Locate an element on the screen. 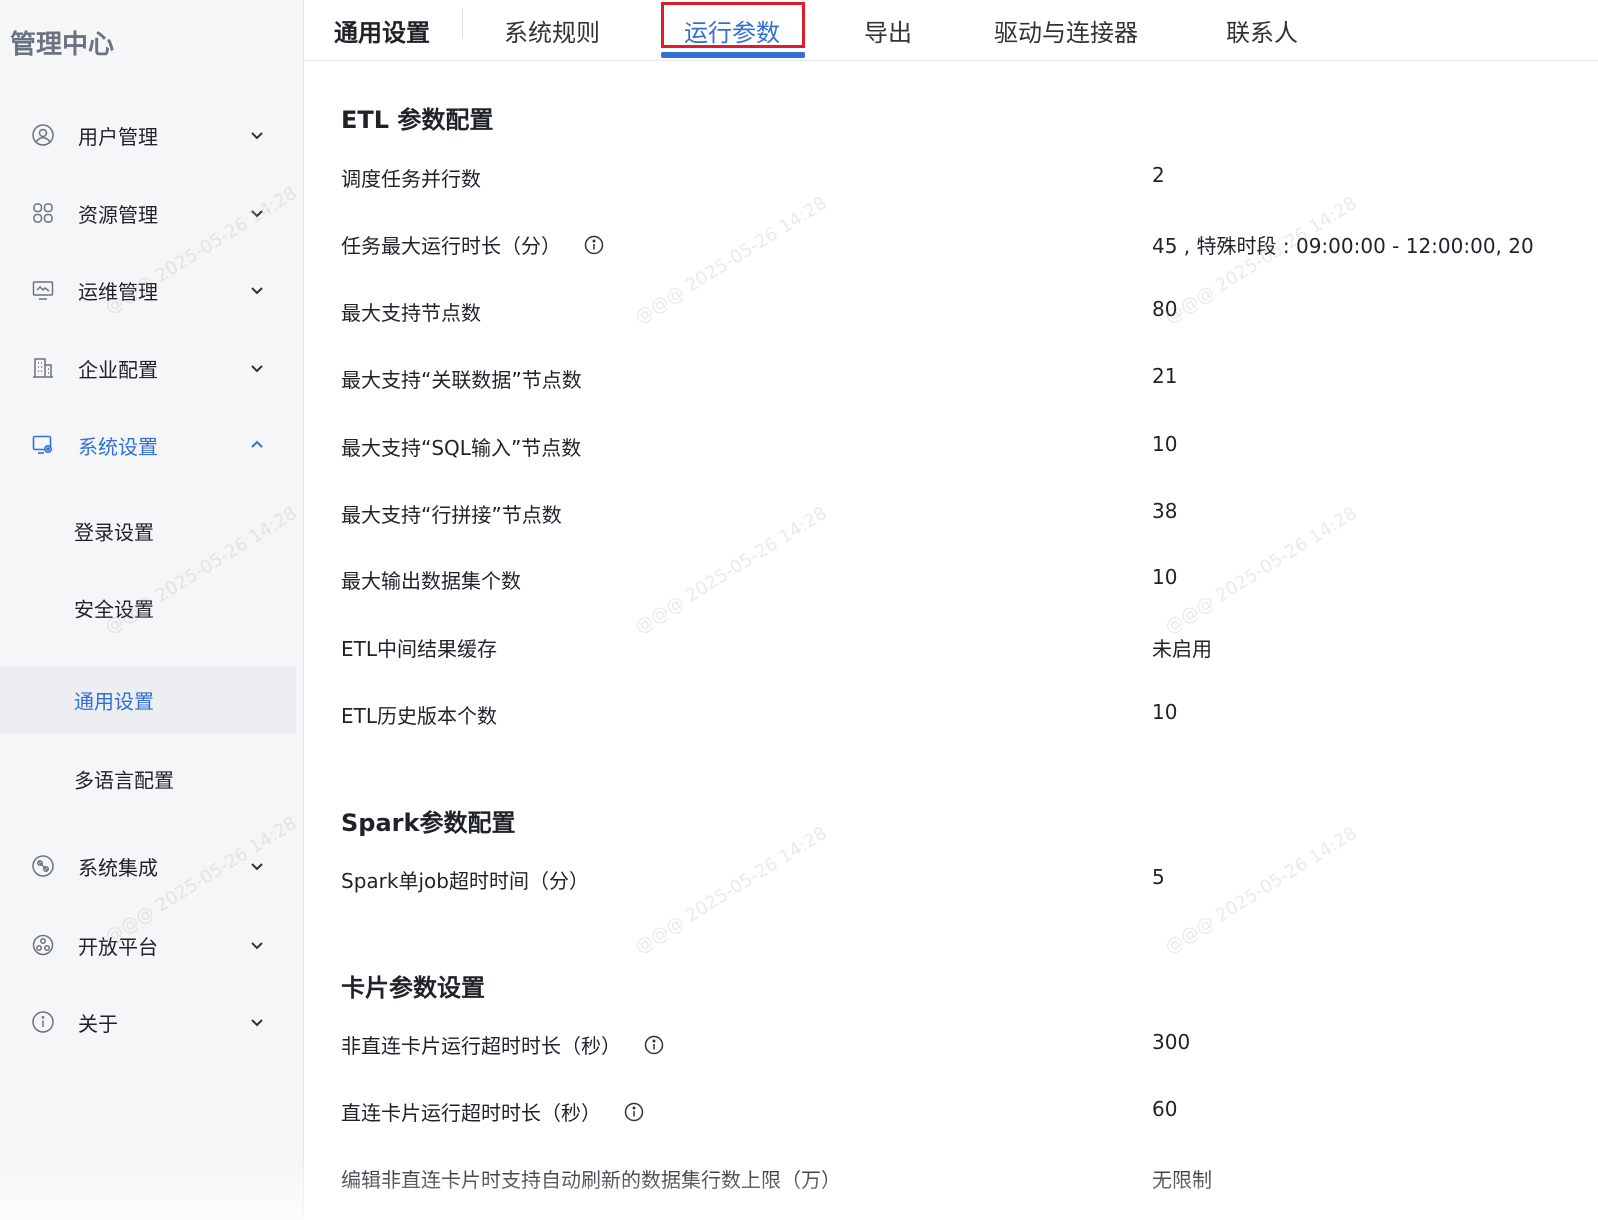  tab-contacts: 联系人 is located at coordinates (1262, 30).